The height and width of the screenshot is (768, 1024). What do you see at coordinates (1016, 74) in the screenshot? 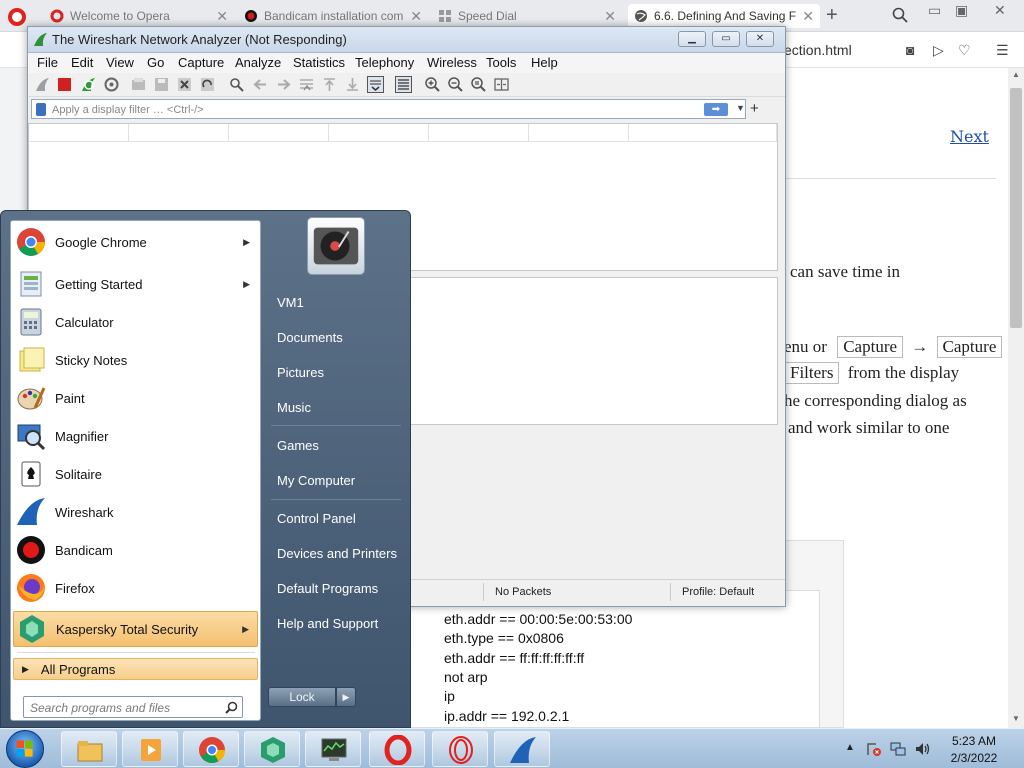
I see `scroll-up-icon: ▲` at bounding box center [1016, 74].